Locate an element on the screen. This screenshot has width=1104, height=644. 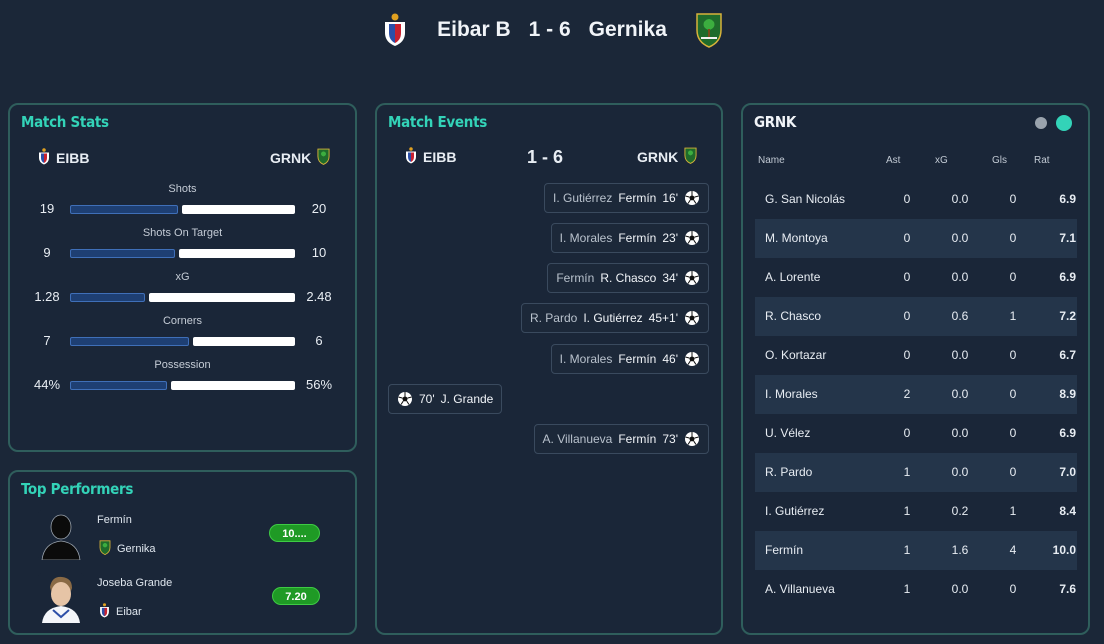
stat-row-shots-on-target: Shots On Target 9 10 is located at coordinates (182, 249).